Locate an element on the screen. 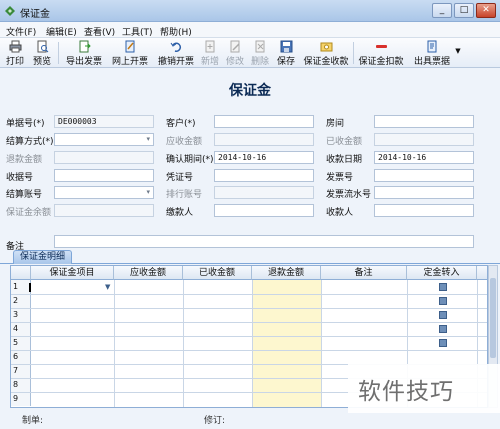  undo-invoice-button: 撤销开票 is located at coordinates (176, 53).